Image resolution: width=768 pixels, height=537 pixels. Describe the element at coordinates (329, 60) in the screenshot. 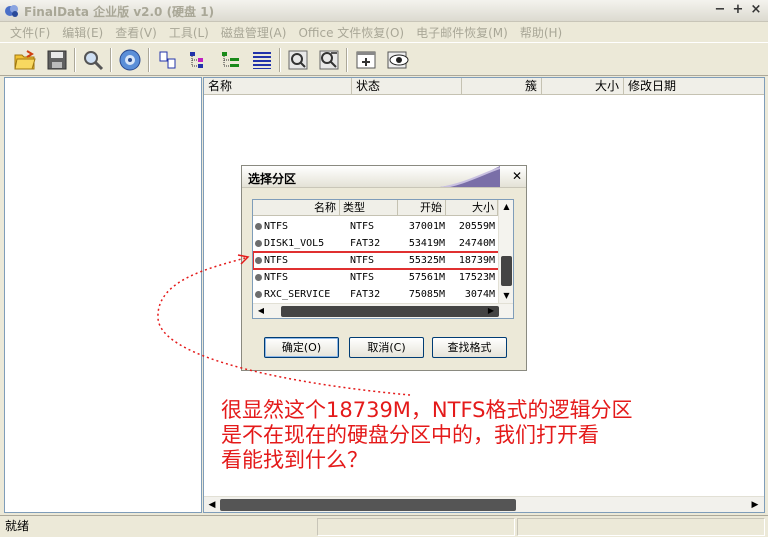

I see `find-detail-icon` at that location.